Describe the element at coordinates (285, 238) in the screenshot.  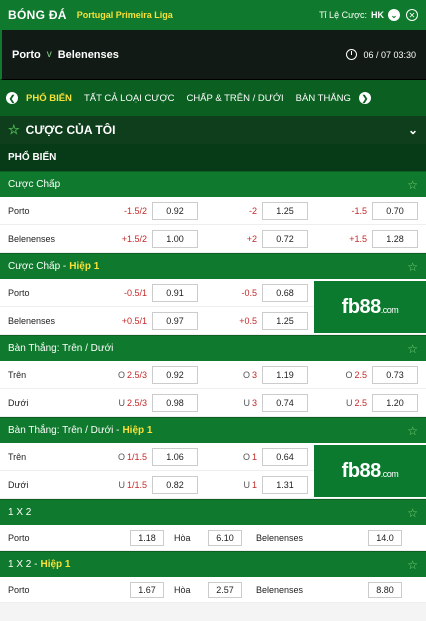
I see `odds-button: 0.72` at that location.